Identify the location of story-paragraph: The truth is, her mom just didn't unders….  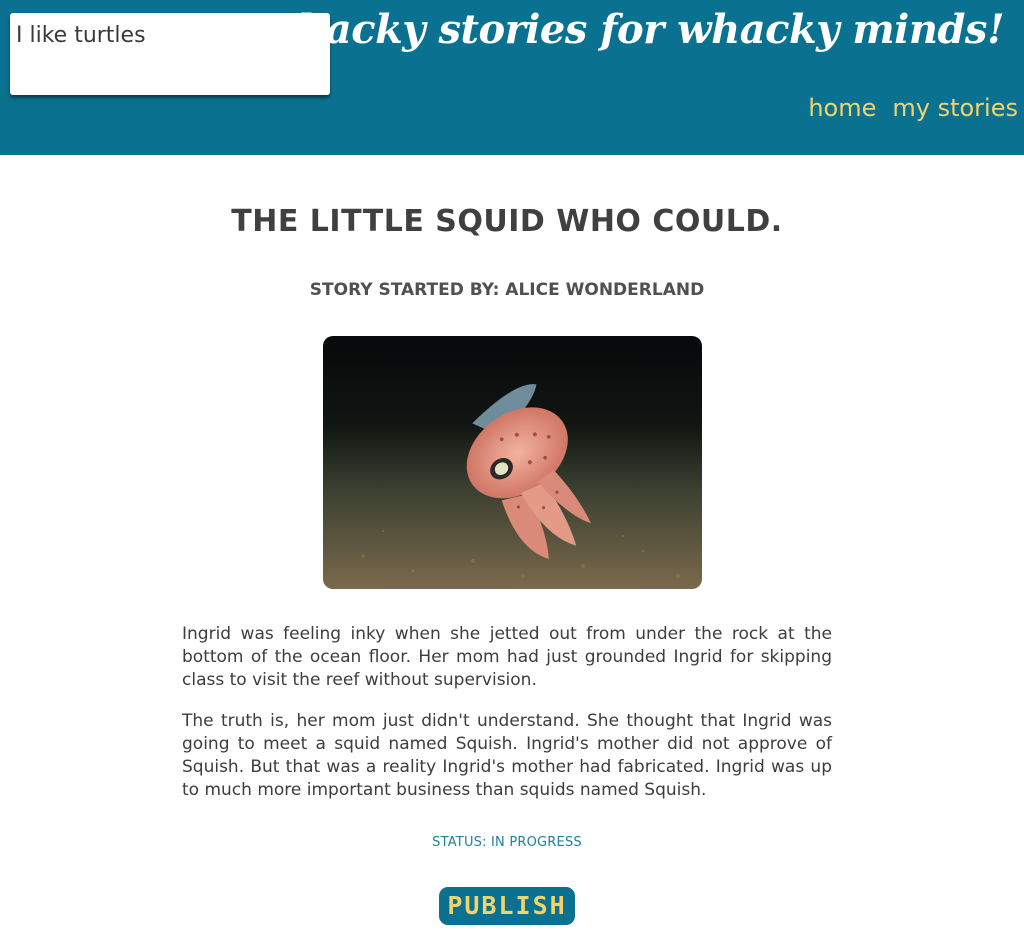
(507, 755).